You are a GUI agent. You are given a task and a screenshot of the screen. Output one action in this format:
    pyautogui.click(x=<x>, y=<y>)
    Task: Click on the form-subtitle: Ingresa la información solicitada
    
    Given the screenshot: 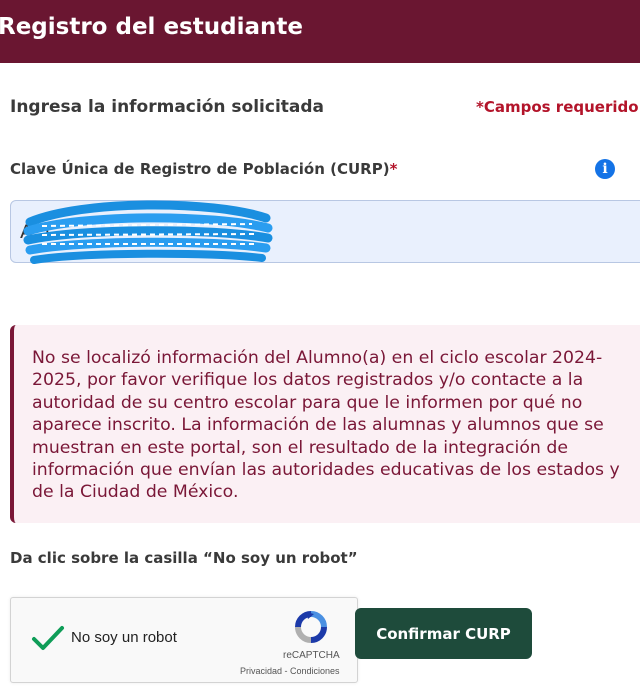 What is the action you would take?
    pyautogui.click(x=167, y=107)
    